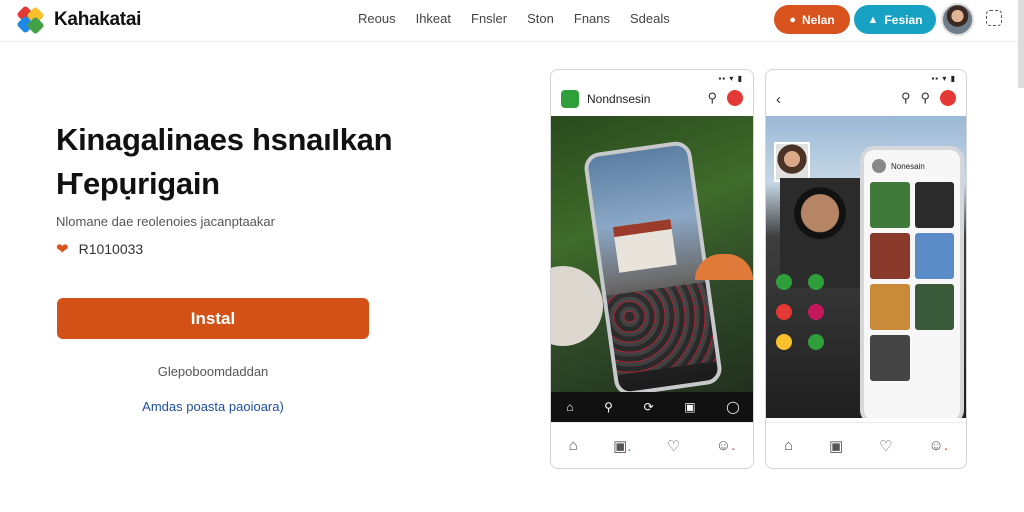 The image size is (1024, 512). What do you see at coordinates (903, 19) in the screenshot?
I see `register-label: Fesian` at bounding box center [903, 19].